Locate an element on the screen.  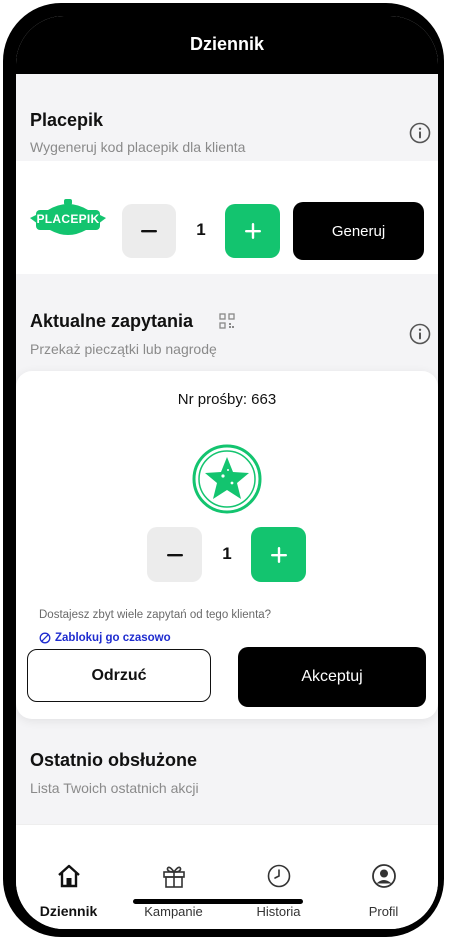
placepik-minus-button is located at coordinates (149, 231).